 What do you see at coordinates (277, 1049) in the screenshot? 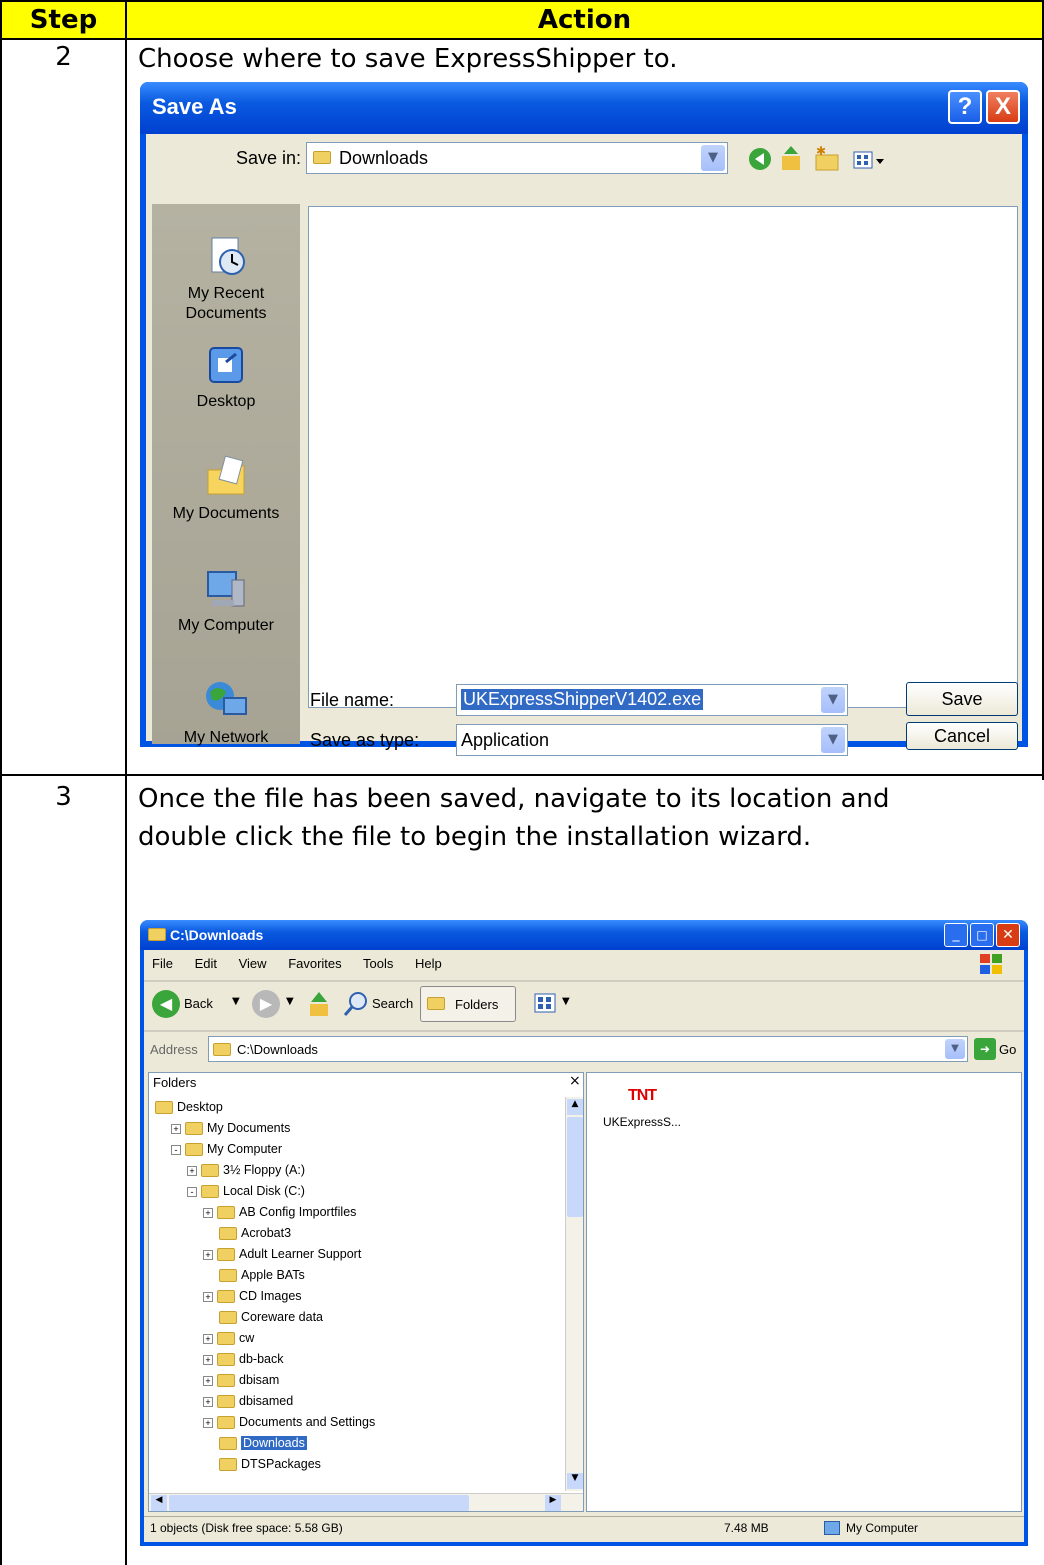
I see `address-value: C:\Downloads` at bounding box center [277, 1049].